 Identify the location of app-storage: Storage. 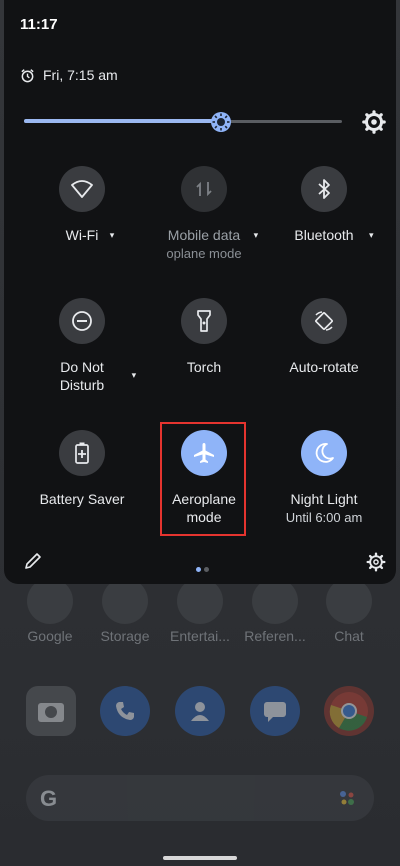
(125, 611).